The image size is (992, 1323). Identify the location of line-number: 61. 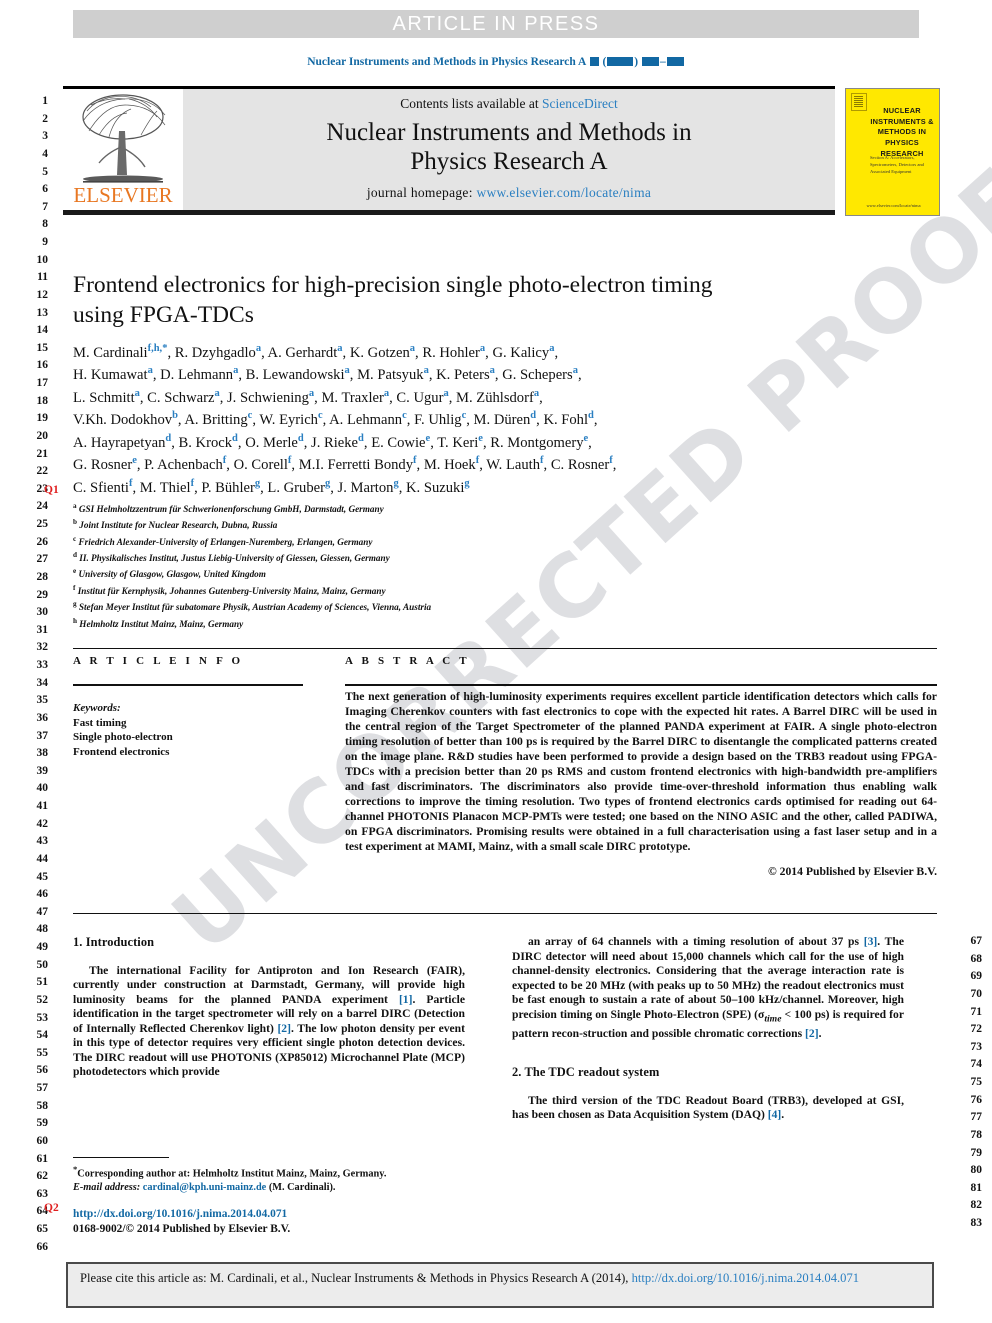
(42, 1158).